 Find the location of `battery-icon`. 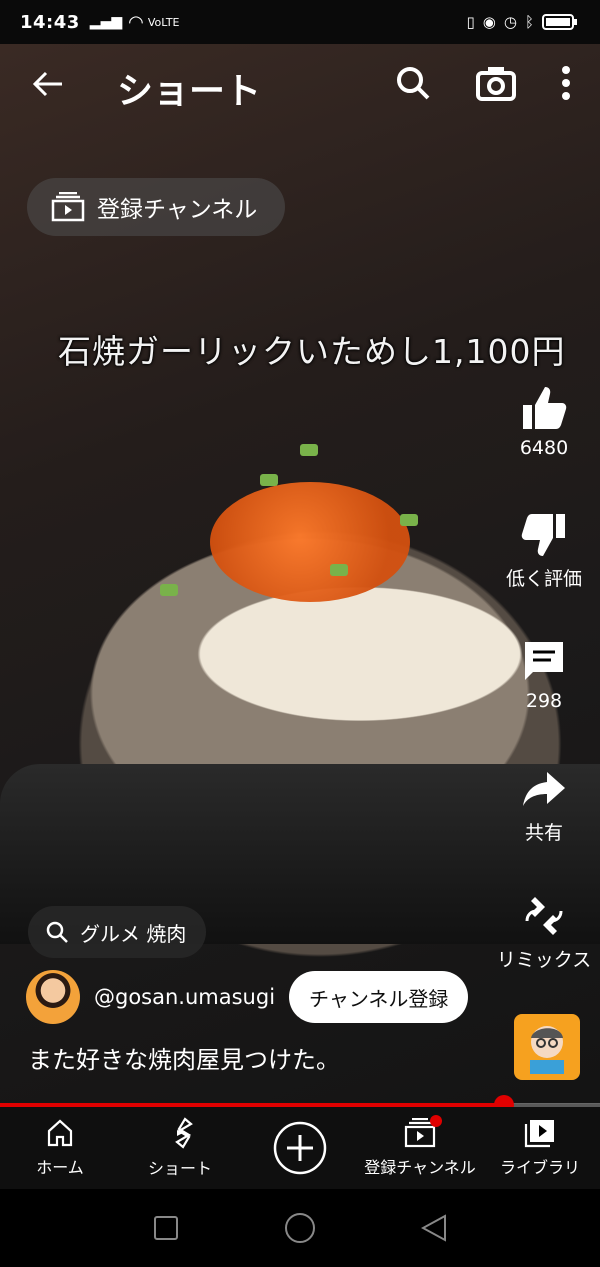

battery-icon is located at coordinates (559, 22).